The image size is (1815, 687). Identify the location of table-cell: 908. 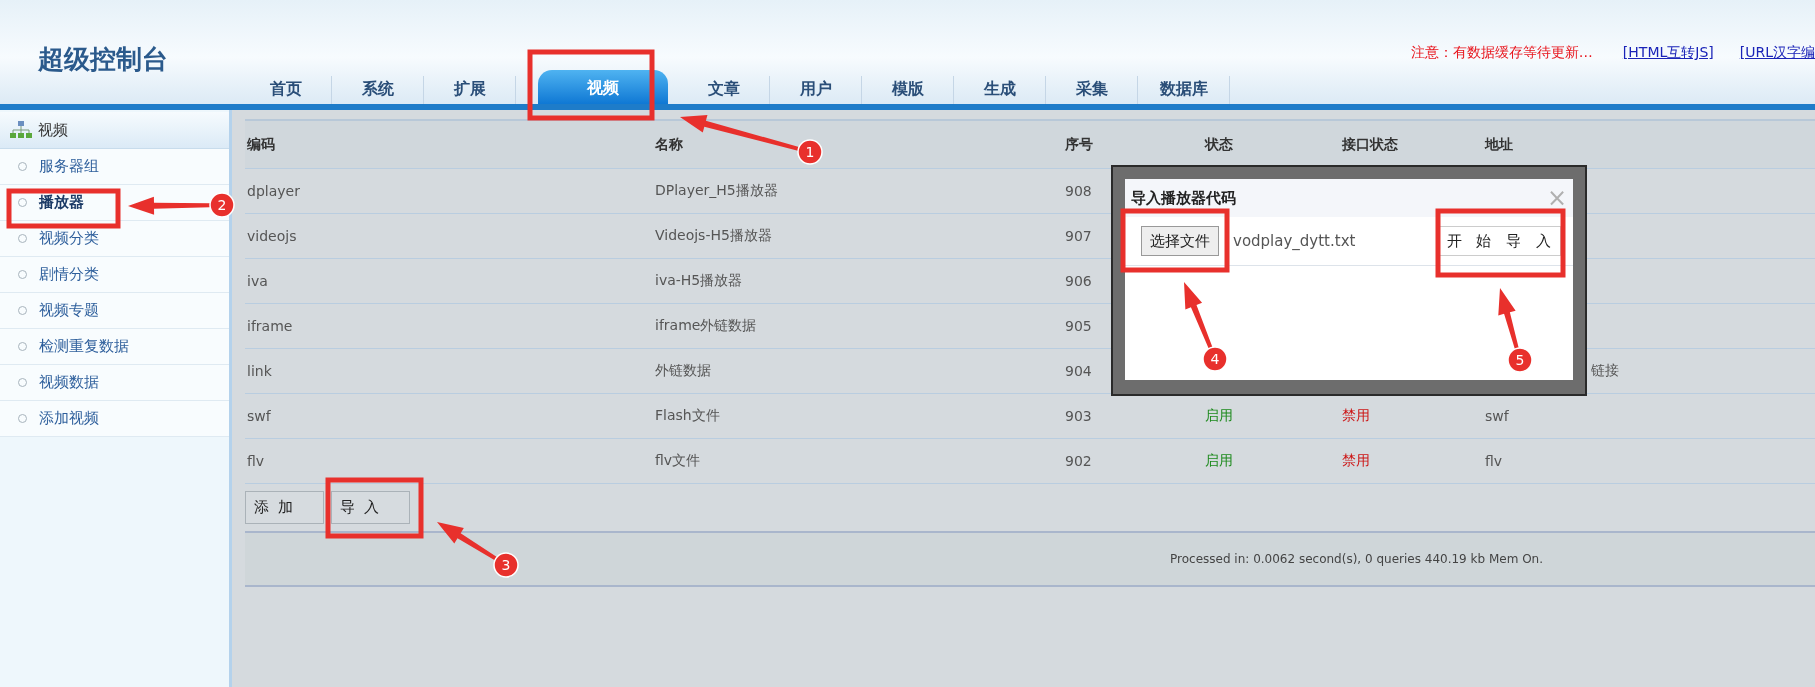
(1078, 191).